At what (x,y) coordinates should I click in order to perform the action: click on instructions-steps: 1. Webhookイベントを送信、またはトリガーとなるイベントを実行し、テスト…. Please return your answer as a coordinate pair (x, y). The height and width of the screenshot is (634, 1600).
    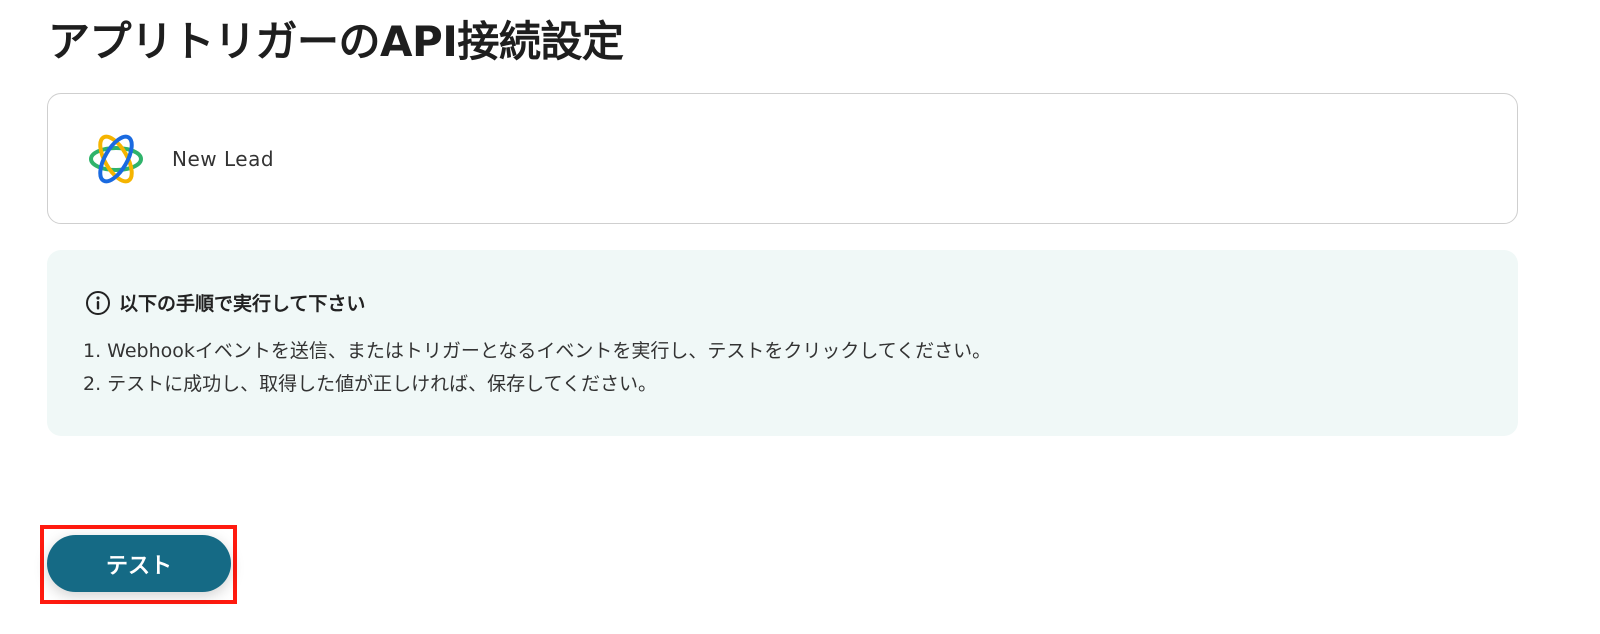
    Looking at the image, I should click on (537, 368).